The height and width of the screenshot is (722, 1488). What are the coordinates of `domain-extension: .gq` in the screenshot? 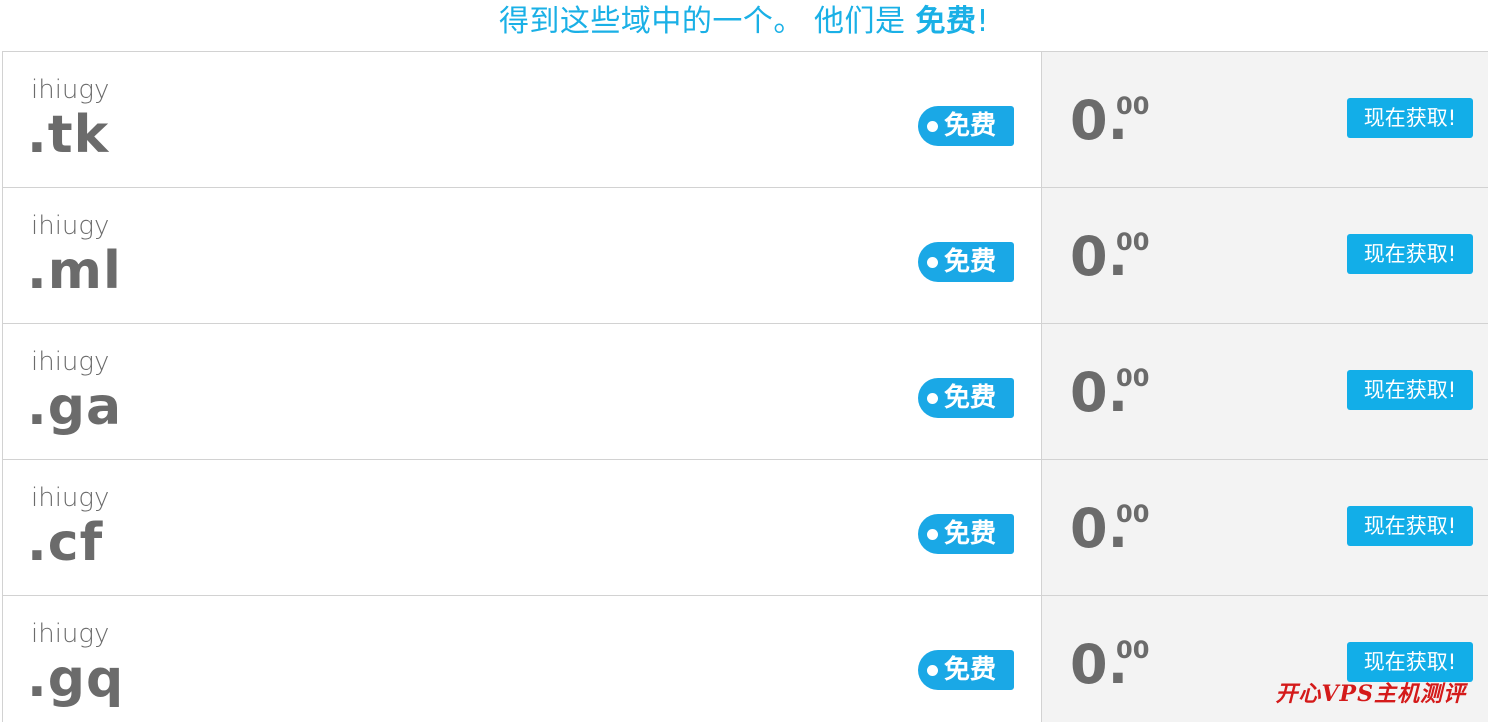 It's located at (76, 679).